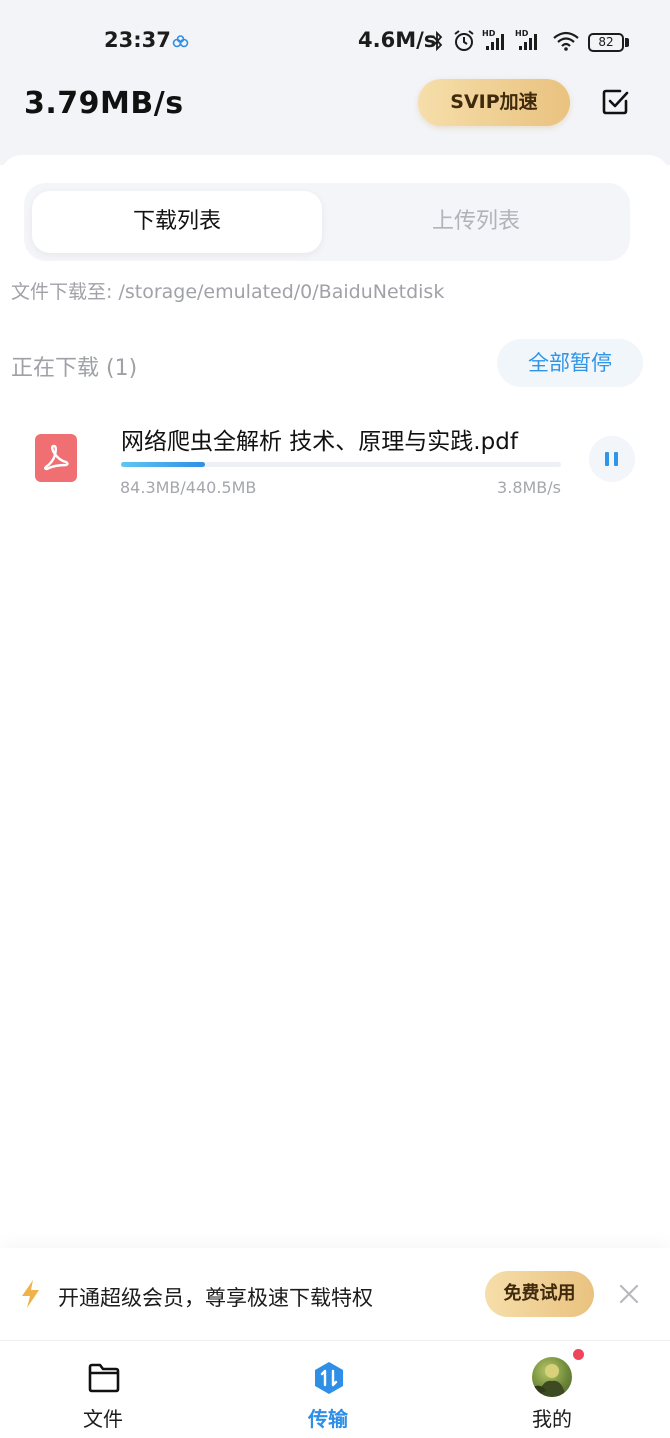 The height and width of the screenshot is (1438, 670). Describe the element at coordinates (476, 222) in the screenshot. I see `tab-upload-list: 上传列表` at that location.